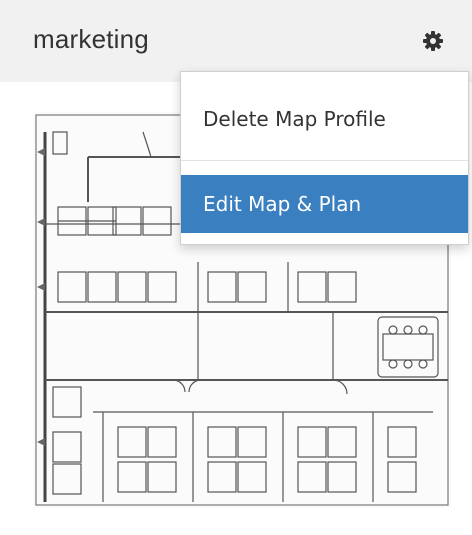  I want to click on delete-map-profile-item: Delete Map Profile, so click(324, 127).